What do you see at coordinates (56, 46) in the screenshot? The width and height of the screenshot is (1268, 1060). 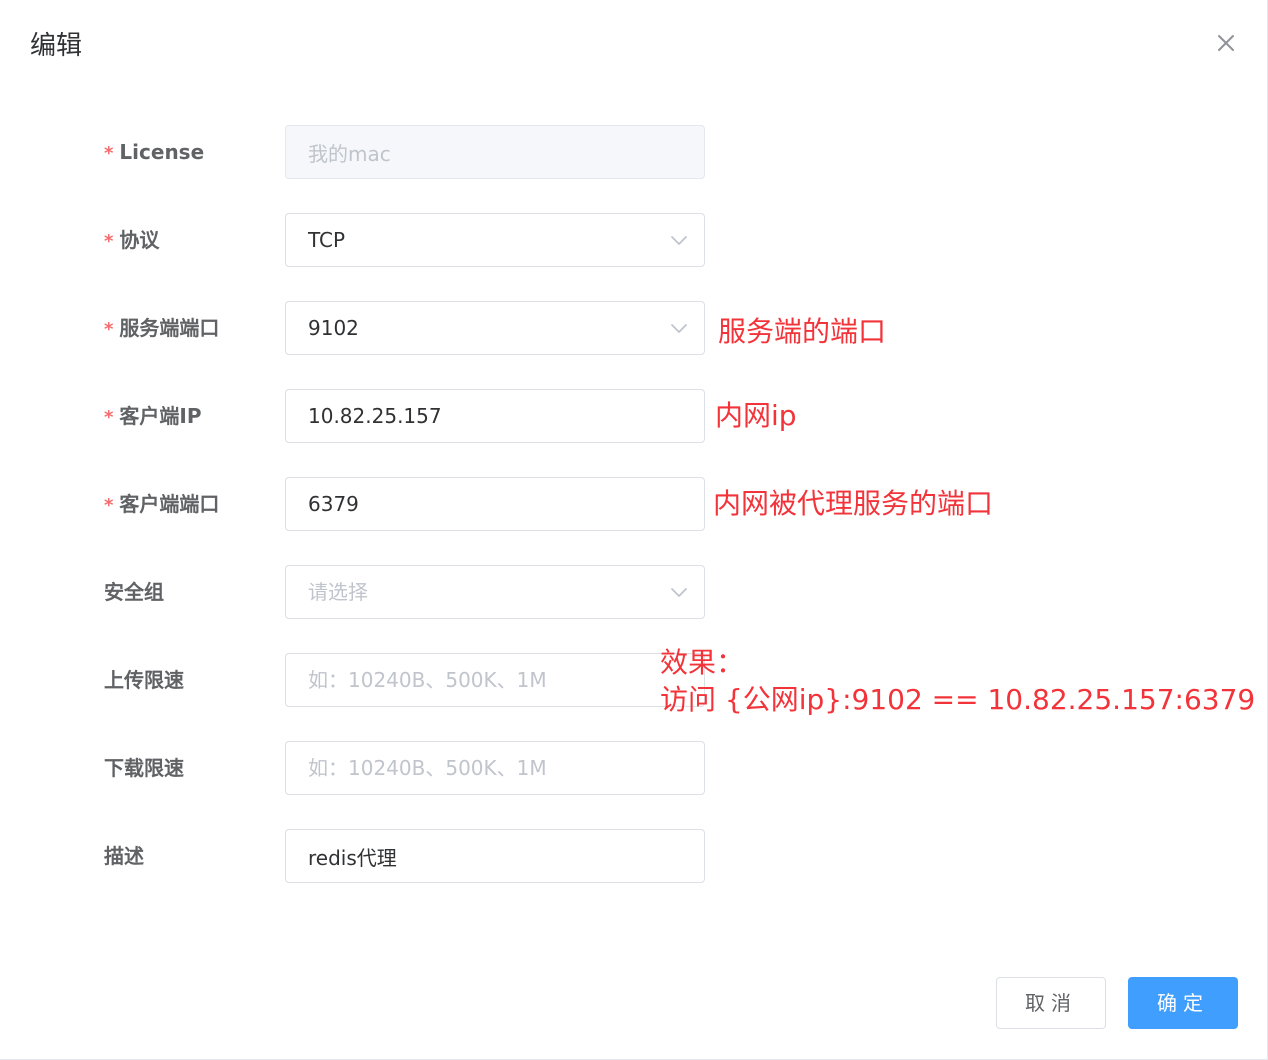 I see `dialog-title: 编辑` at bounding box center [56, 46].